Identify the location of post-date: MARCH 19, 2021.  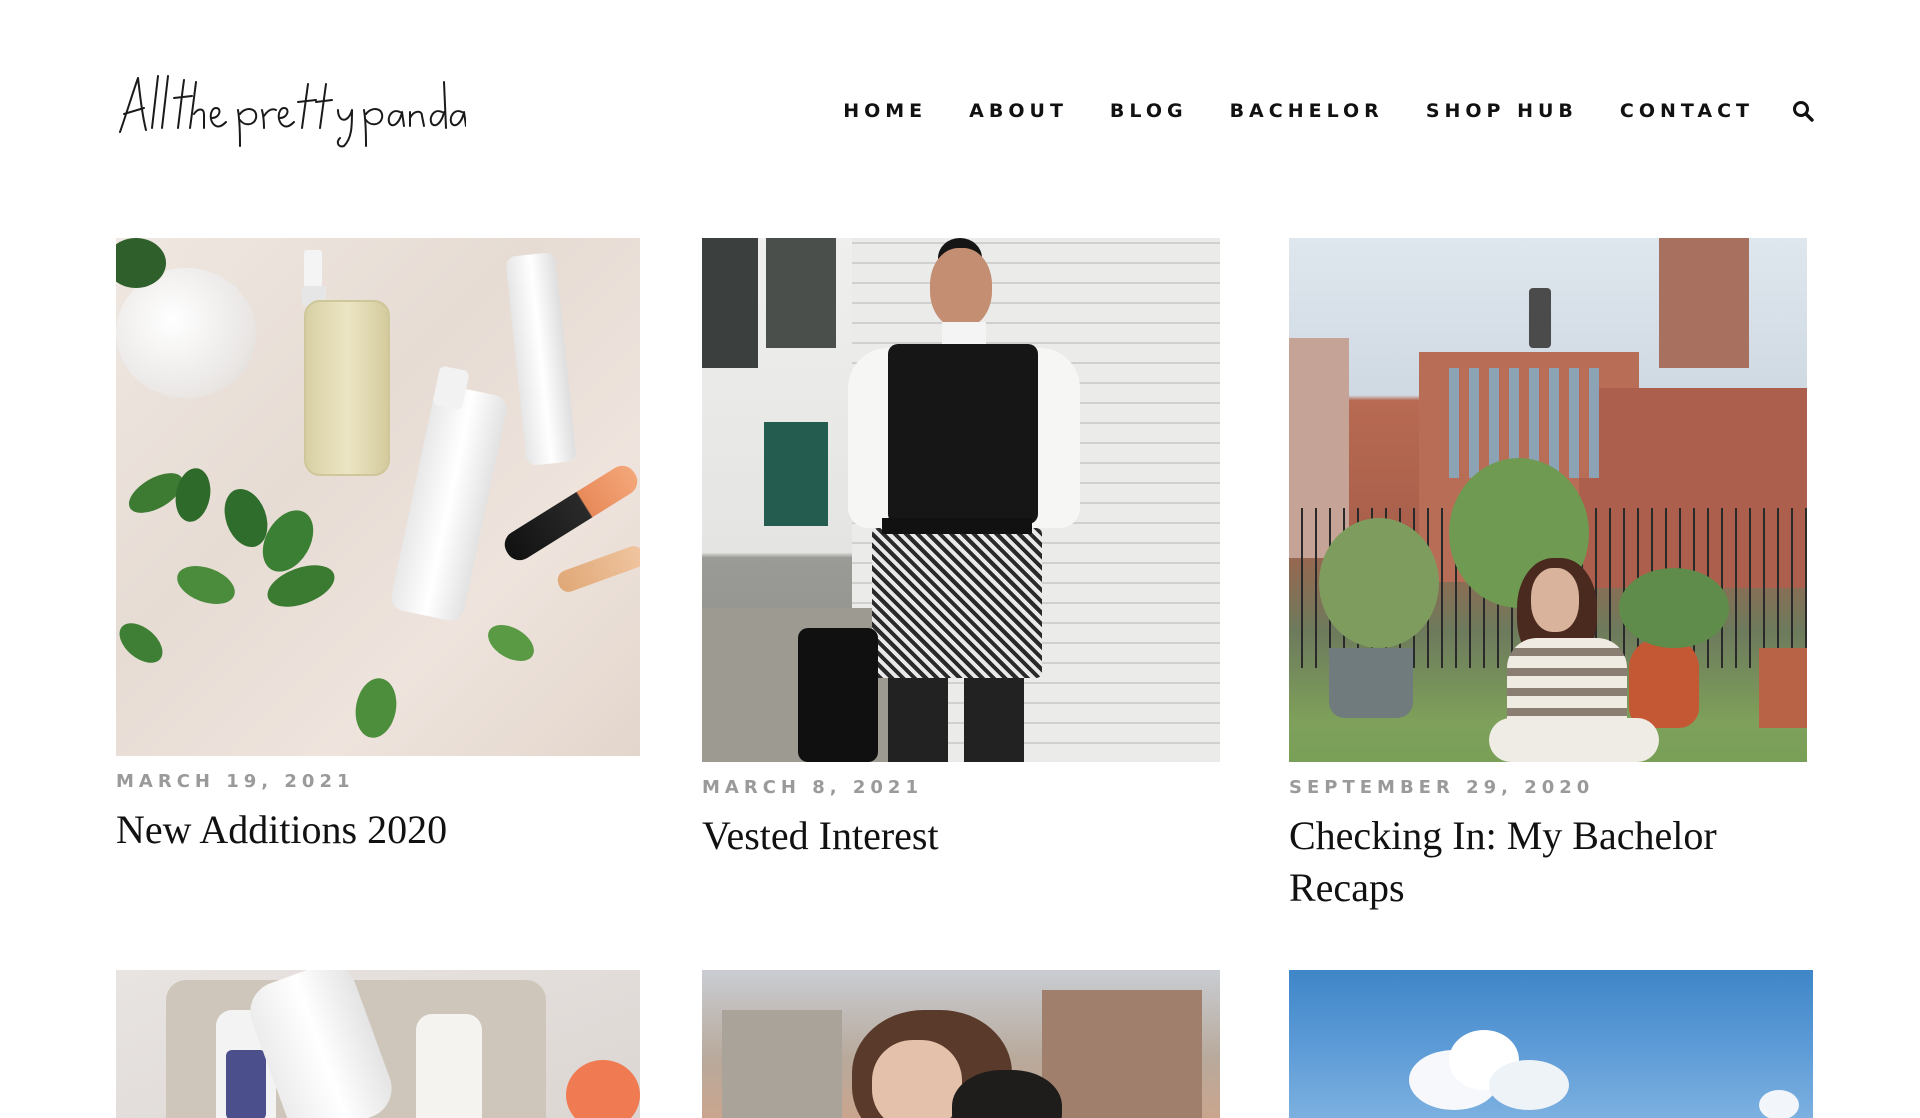
(235, 781).